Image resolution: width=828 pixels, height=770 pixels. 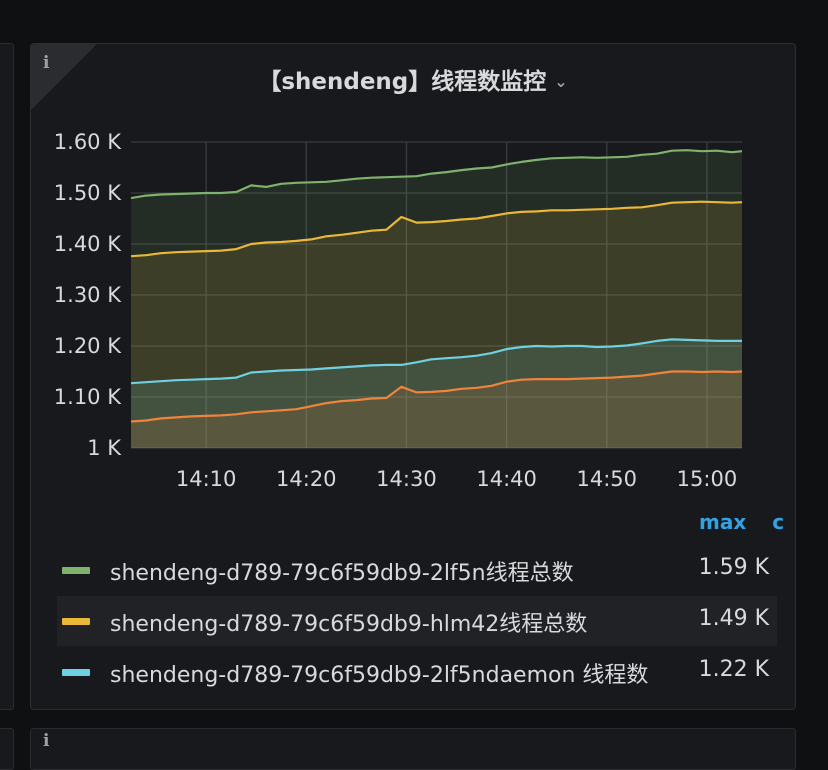 I want to click on x-tick-label: 14:50, so click(x=607, y=479).